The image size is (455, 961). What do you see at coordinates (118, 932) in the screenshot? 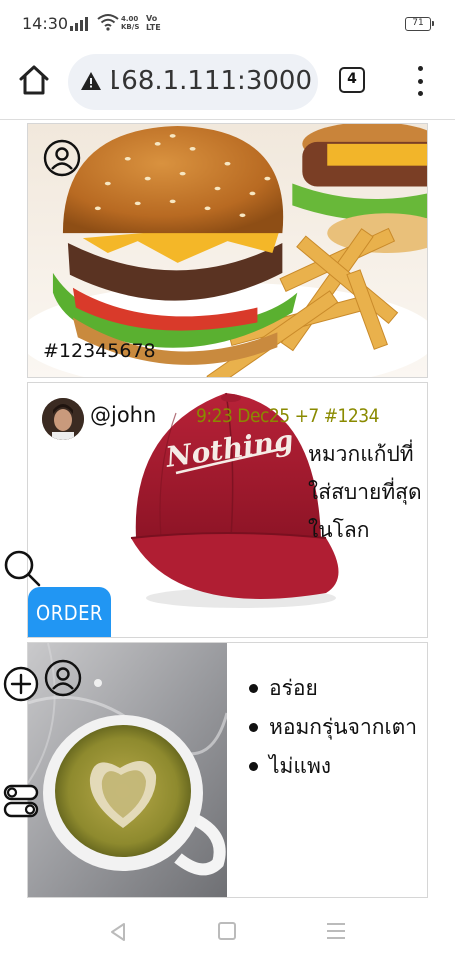
I see `back-icon` at bounding box center [118, 932].